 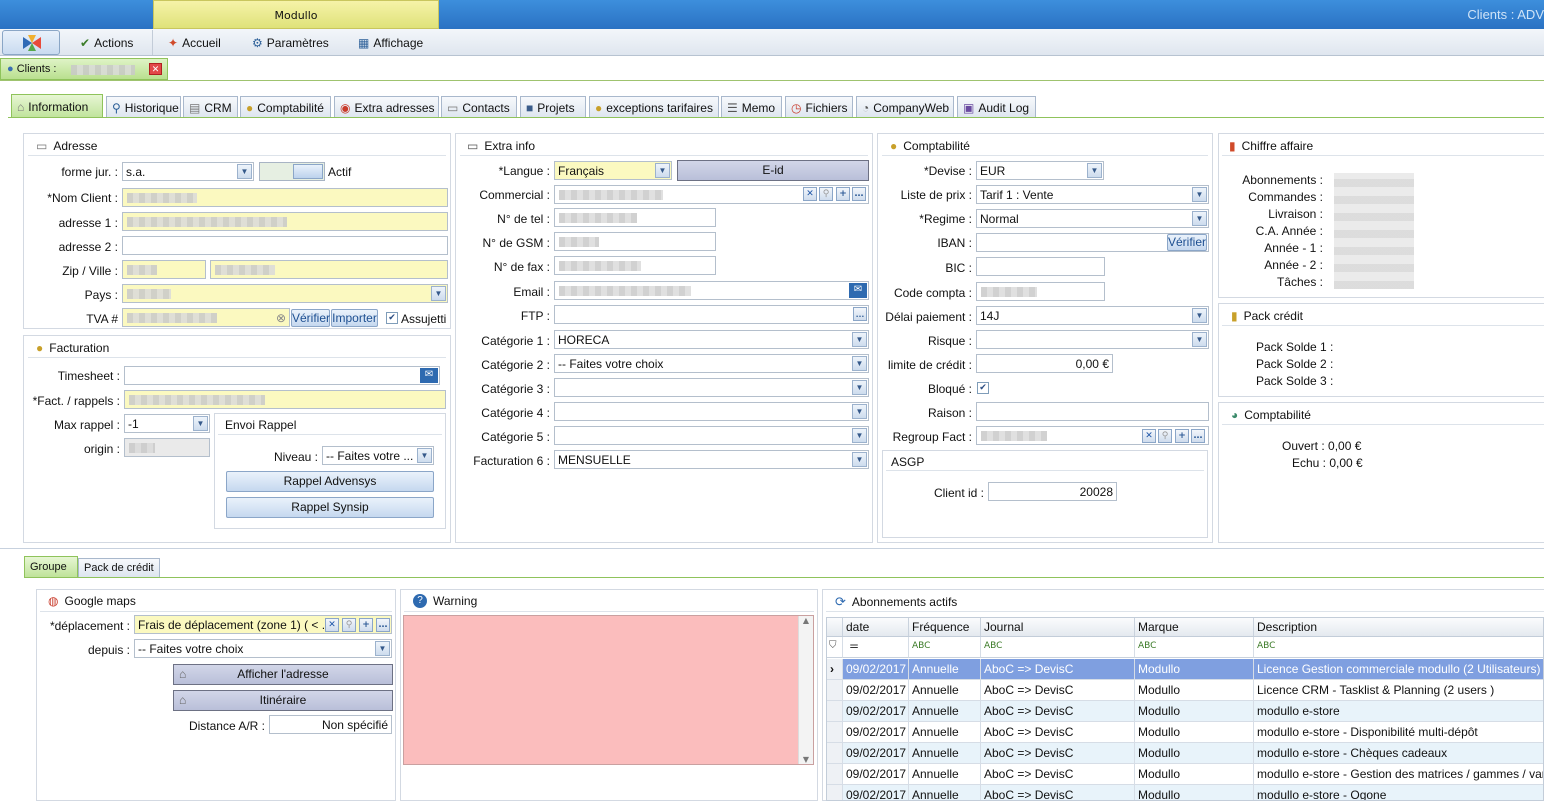 What do you see at coordinates (805, 690) in the screenshot?
I see `warning-scrollbar: ▲ ▼` at bounding box center [805, 690].